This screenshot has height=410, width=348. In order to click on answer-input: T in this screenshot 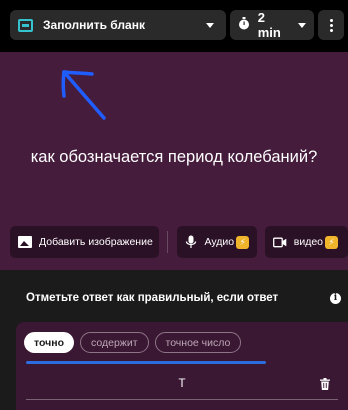, I will do `click(182, 386)`.